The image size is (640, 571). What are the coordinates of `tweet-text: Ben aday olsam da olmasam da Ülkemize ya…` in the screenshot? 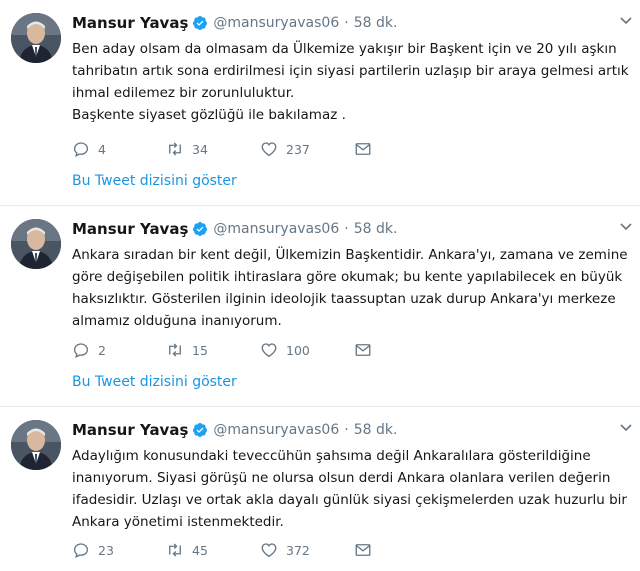 It's located at (352, 82).